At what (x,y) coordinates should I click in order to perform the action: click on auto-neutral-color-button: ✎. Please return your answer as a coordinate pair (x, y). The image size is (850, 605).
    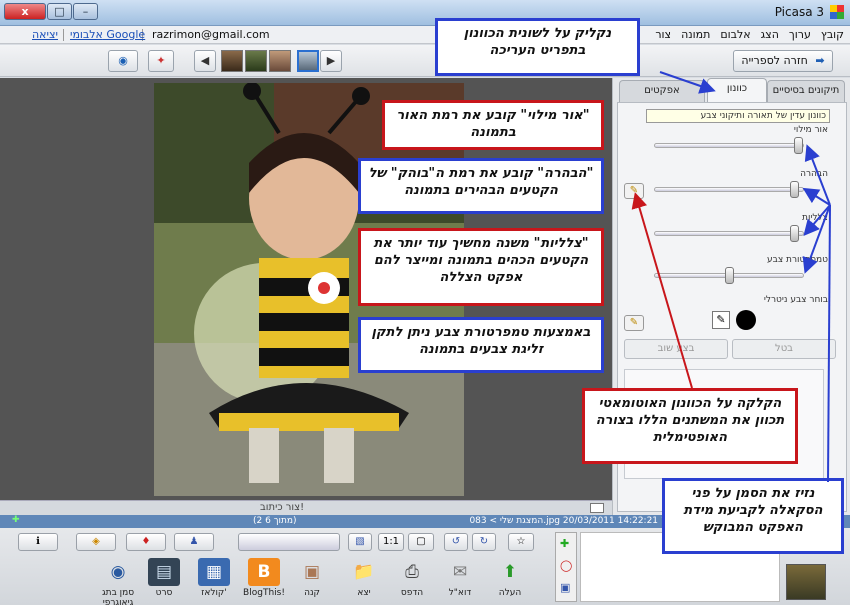
    Looking at the image, I should click on (634, 323).